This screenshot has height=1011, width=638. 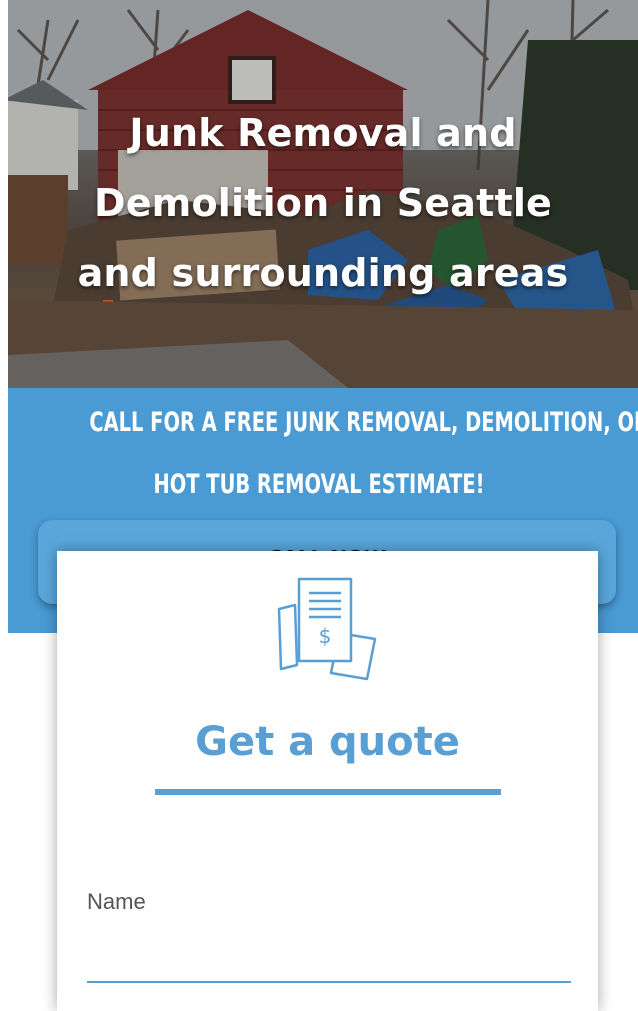 What do you see at coordinates (327, 742) in the screenshot?
I see `quote-form-title: Get a quote` at bounding box center [327, 742].